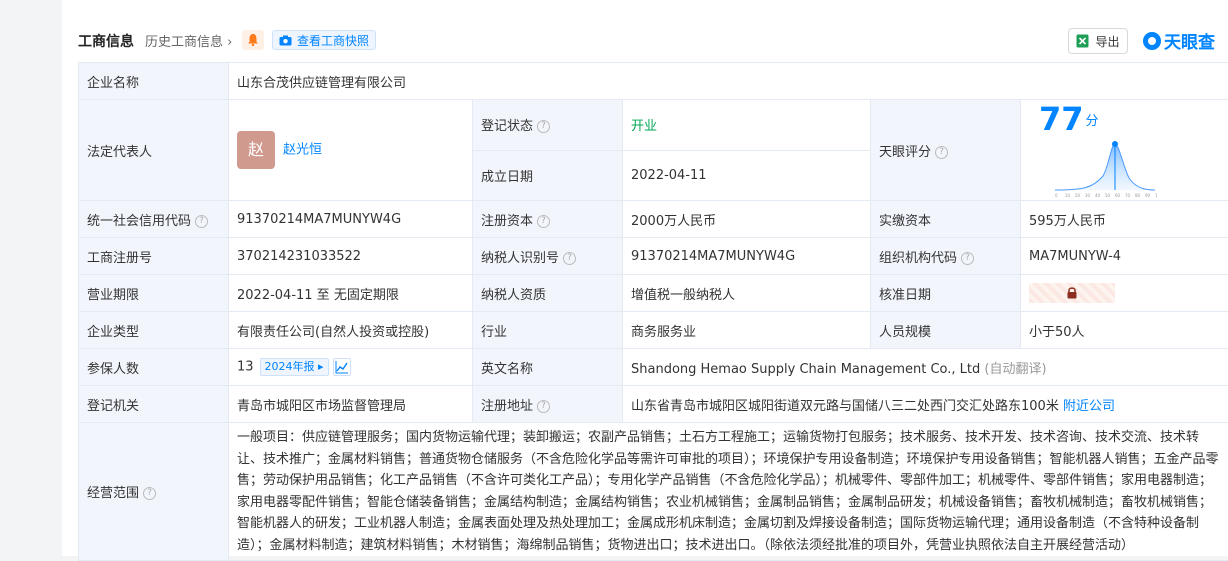 This screenshot has width=1228, height=561. What do you see at coordinates (645, 31) in the screenshot?
I see `card-header: 工商信息 历史工商信息 › 查看工商快照 导出 天眼查` at bounding box center [645, 31].